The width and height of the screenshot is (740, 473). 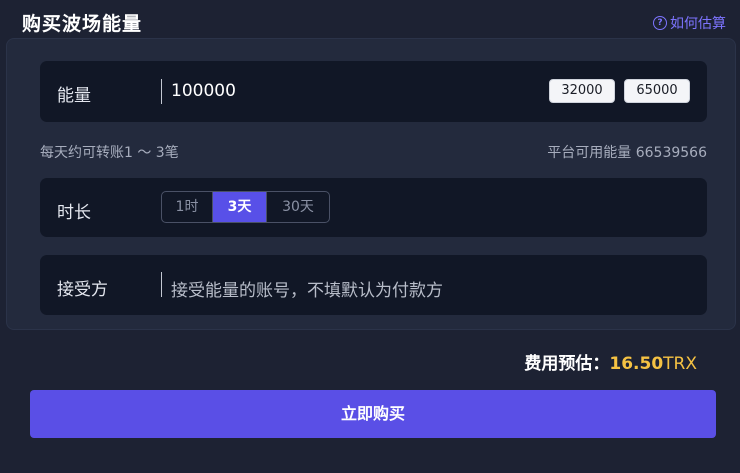 I want to click on available-energy-text: 平台可用能量 66539566, so click(x=627, y=153).